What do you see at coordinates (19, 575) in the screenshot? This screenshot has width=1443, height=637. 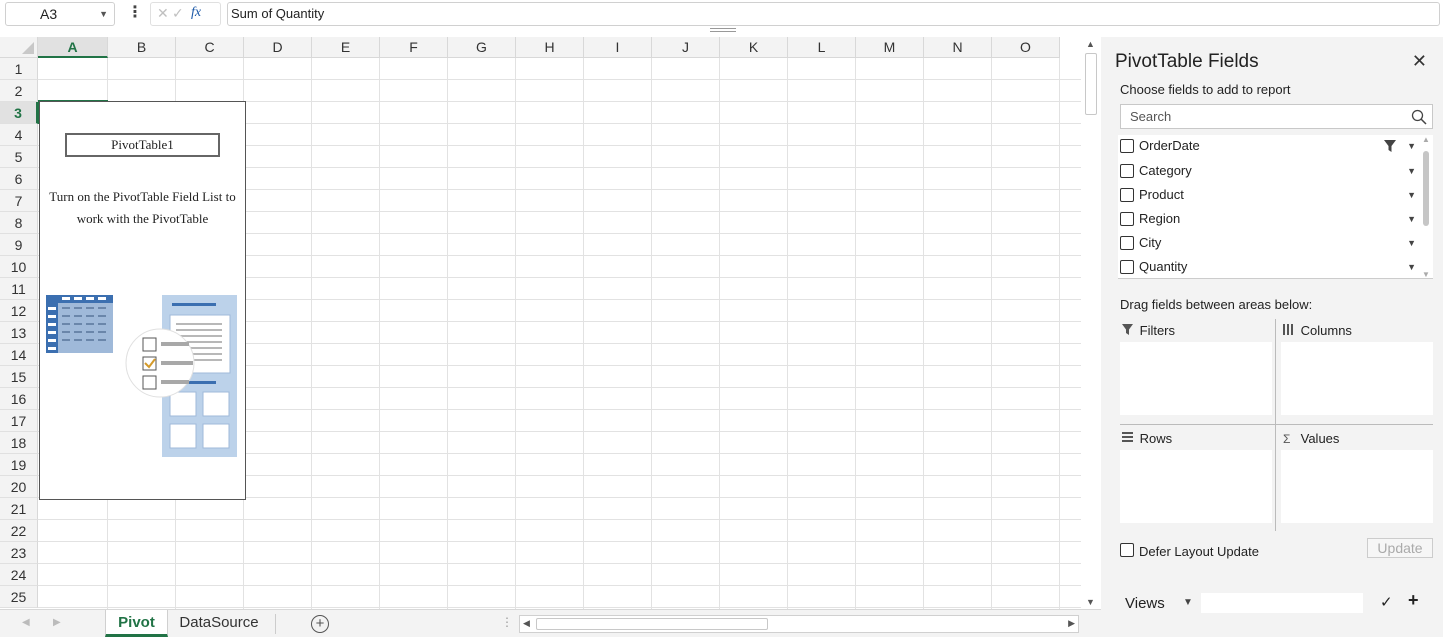 I see `row-header-24: 24` at bounding box center [19, 575].